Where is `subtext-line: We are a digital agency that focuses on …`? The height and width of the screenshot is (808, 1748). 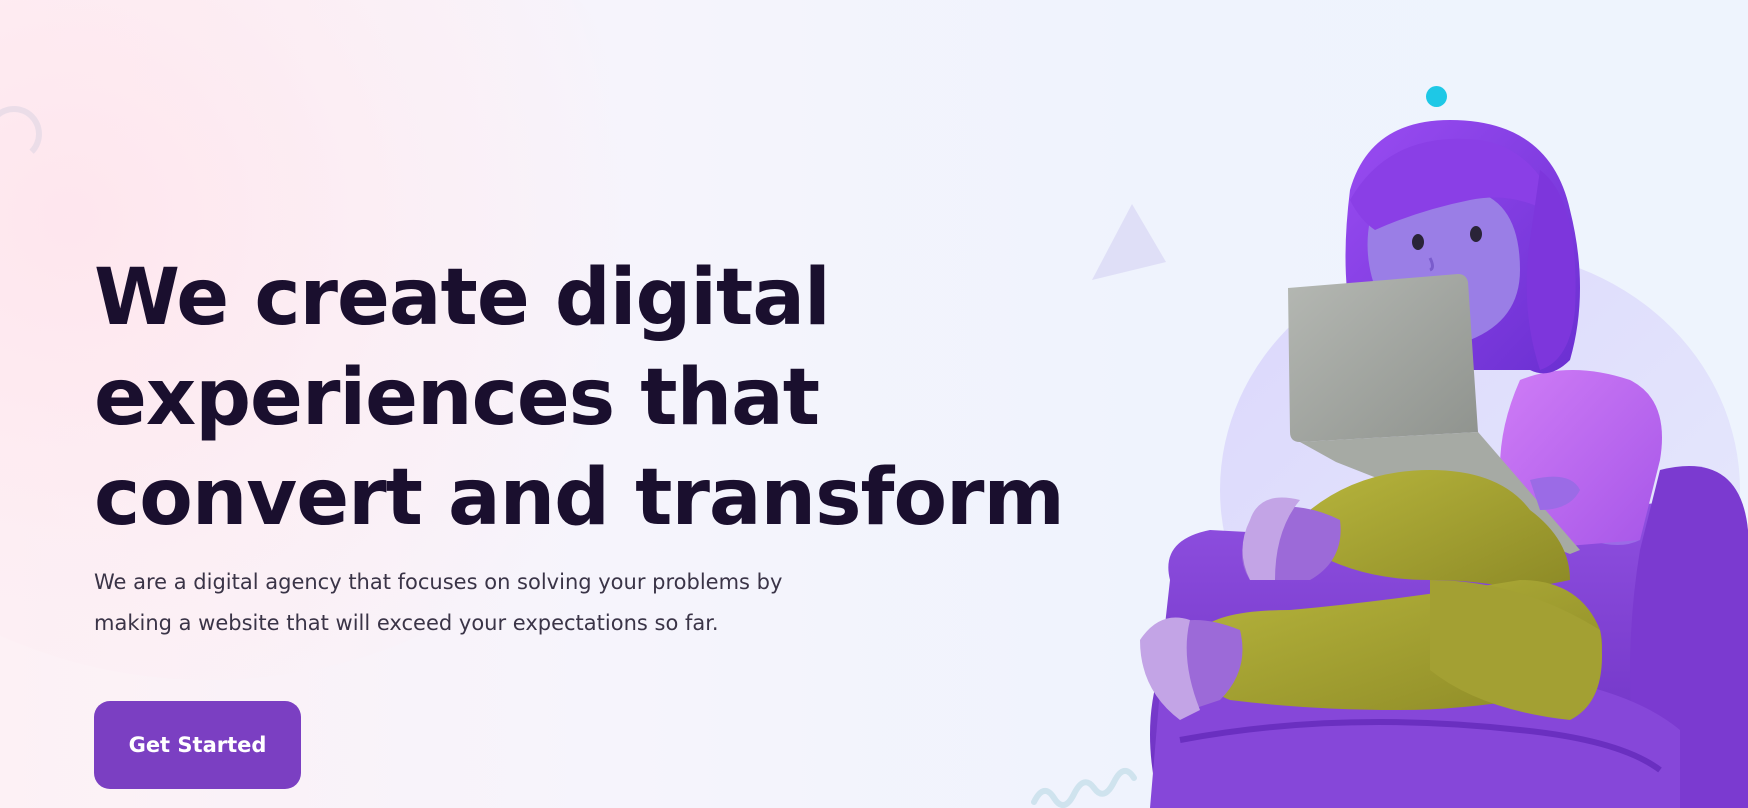 subtext-line: We are a digital agency that focuses on … is located at coordinates (438, 582).